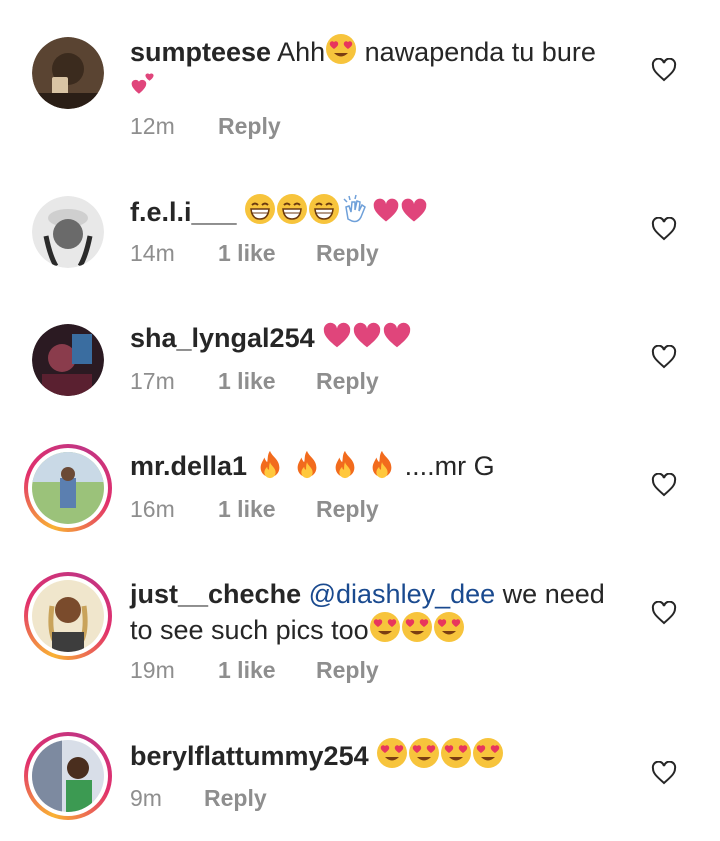  I want to click on timestamp: 14m, so click(152, 253).